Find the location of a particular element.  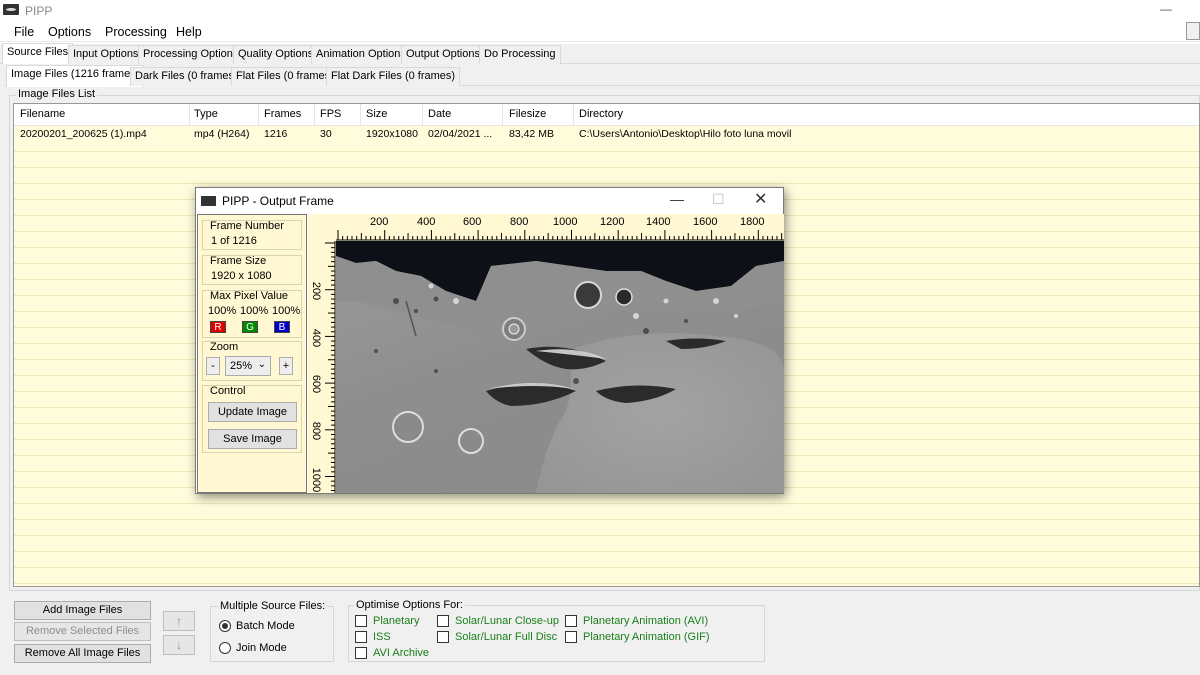

green-channel-badge: G is located at coordinates (250, 327).